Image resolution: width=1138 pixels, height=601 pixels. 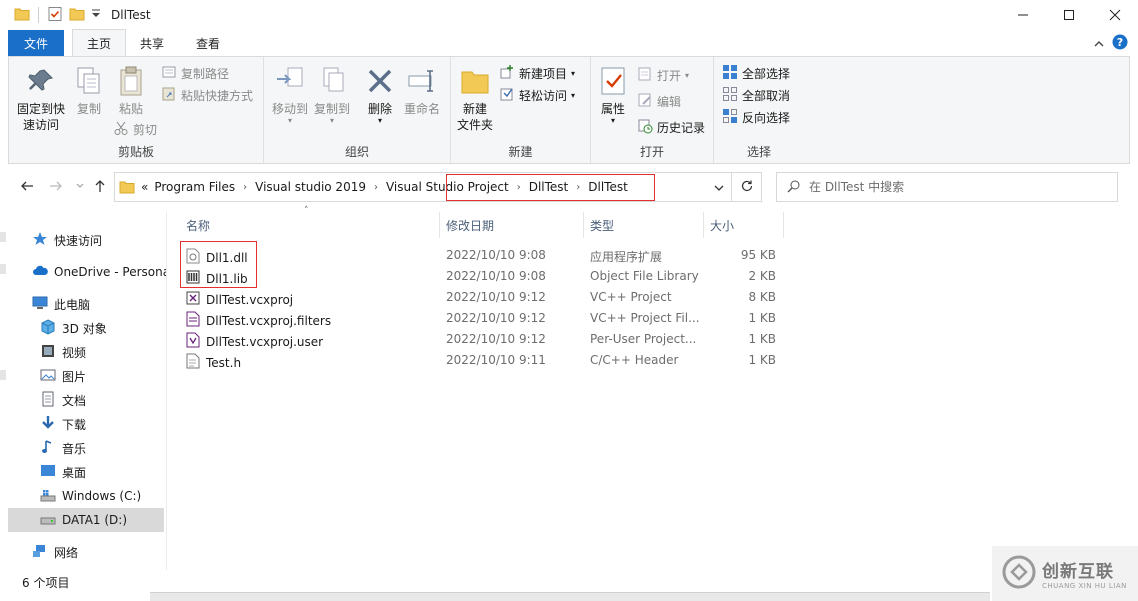 What do you see at coordinates (644, 225) in the screenshot?
I see `column-type: 类型` at bounding box center [644, 225].